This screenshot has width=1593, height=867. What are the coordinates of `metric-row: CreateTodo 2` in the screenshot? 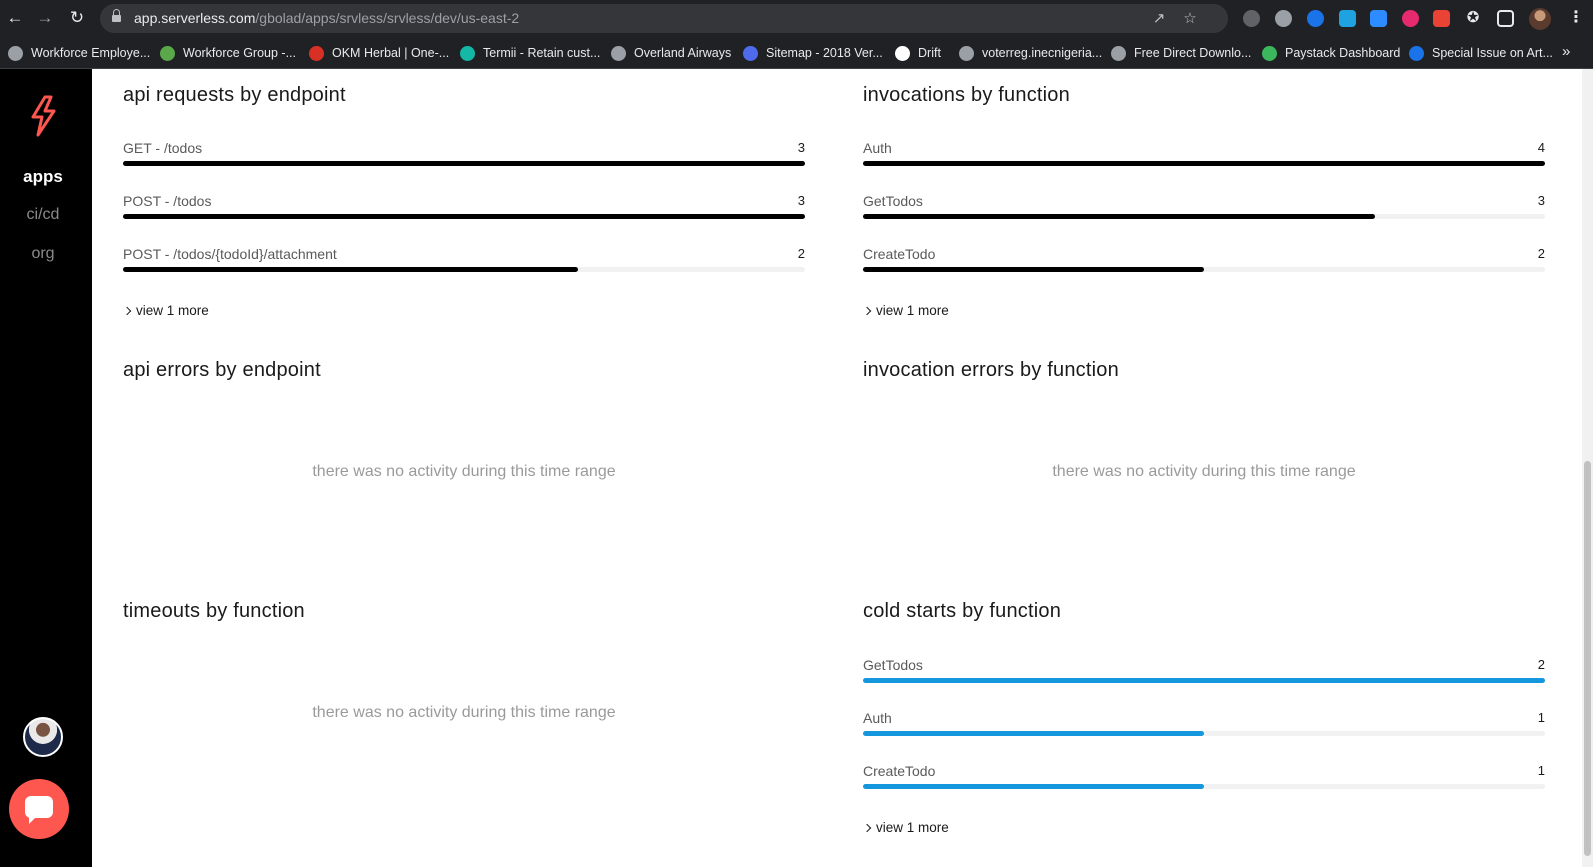 It's located at (1204, 264).